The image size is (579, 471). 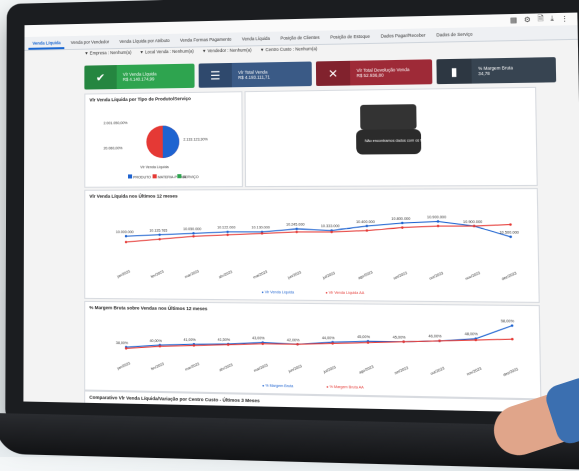 I want to click on kpi-icon: ✕, so click(x=333, y=73).